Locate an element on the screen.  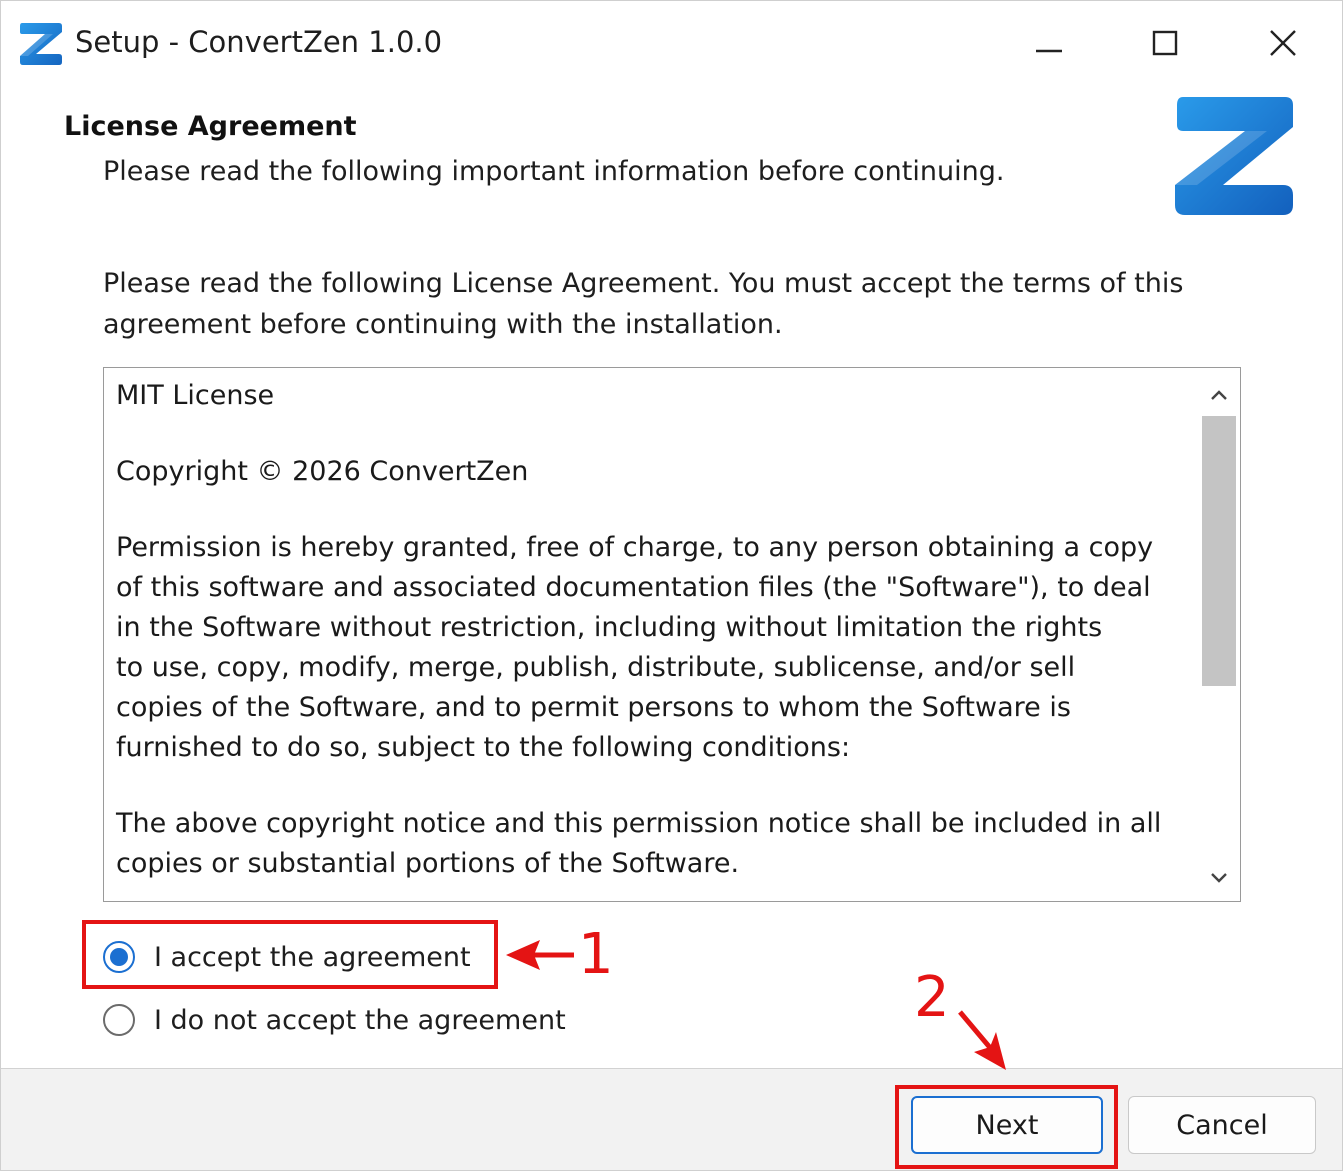
maximize-icon is located at coordinates (1165, 43).